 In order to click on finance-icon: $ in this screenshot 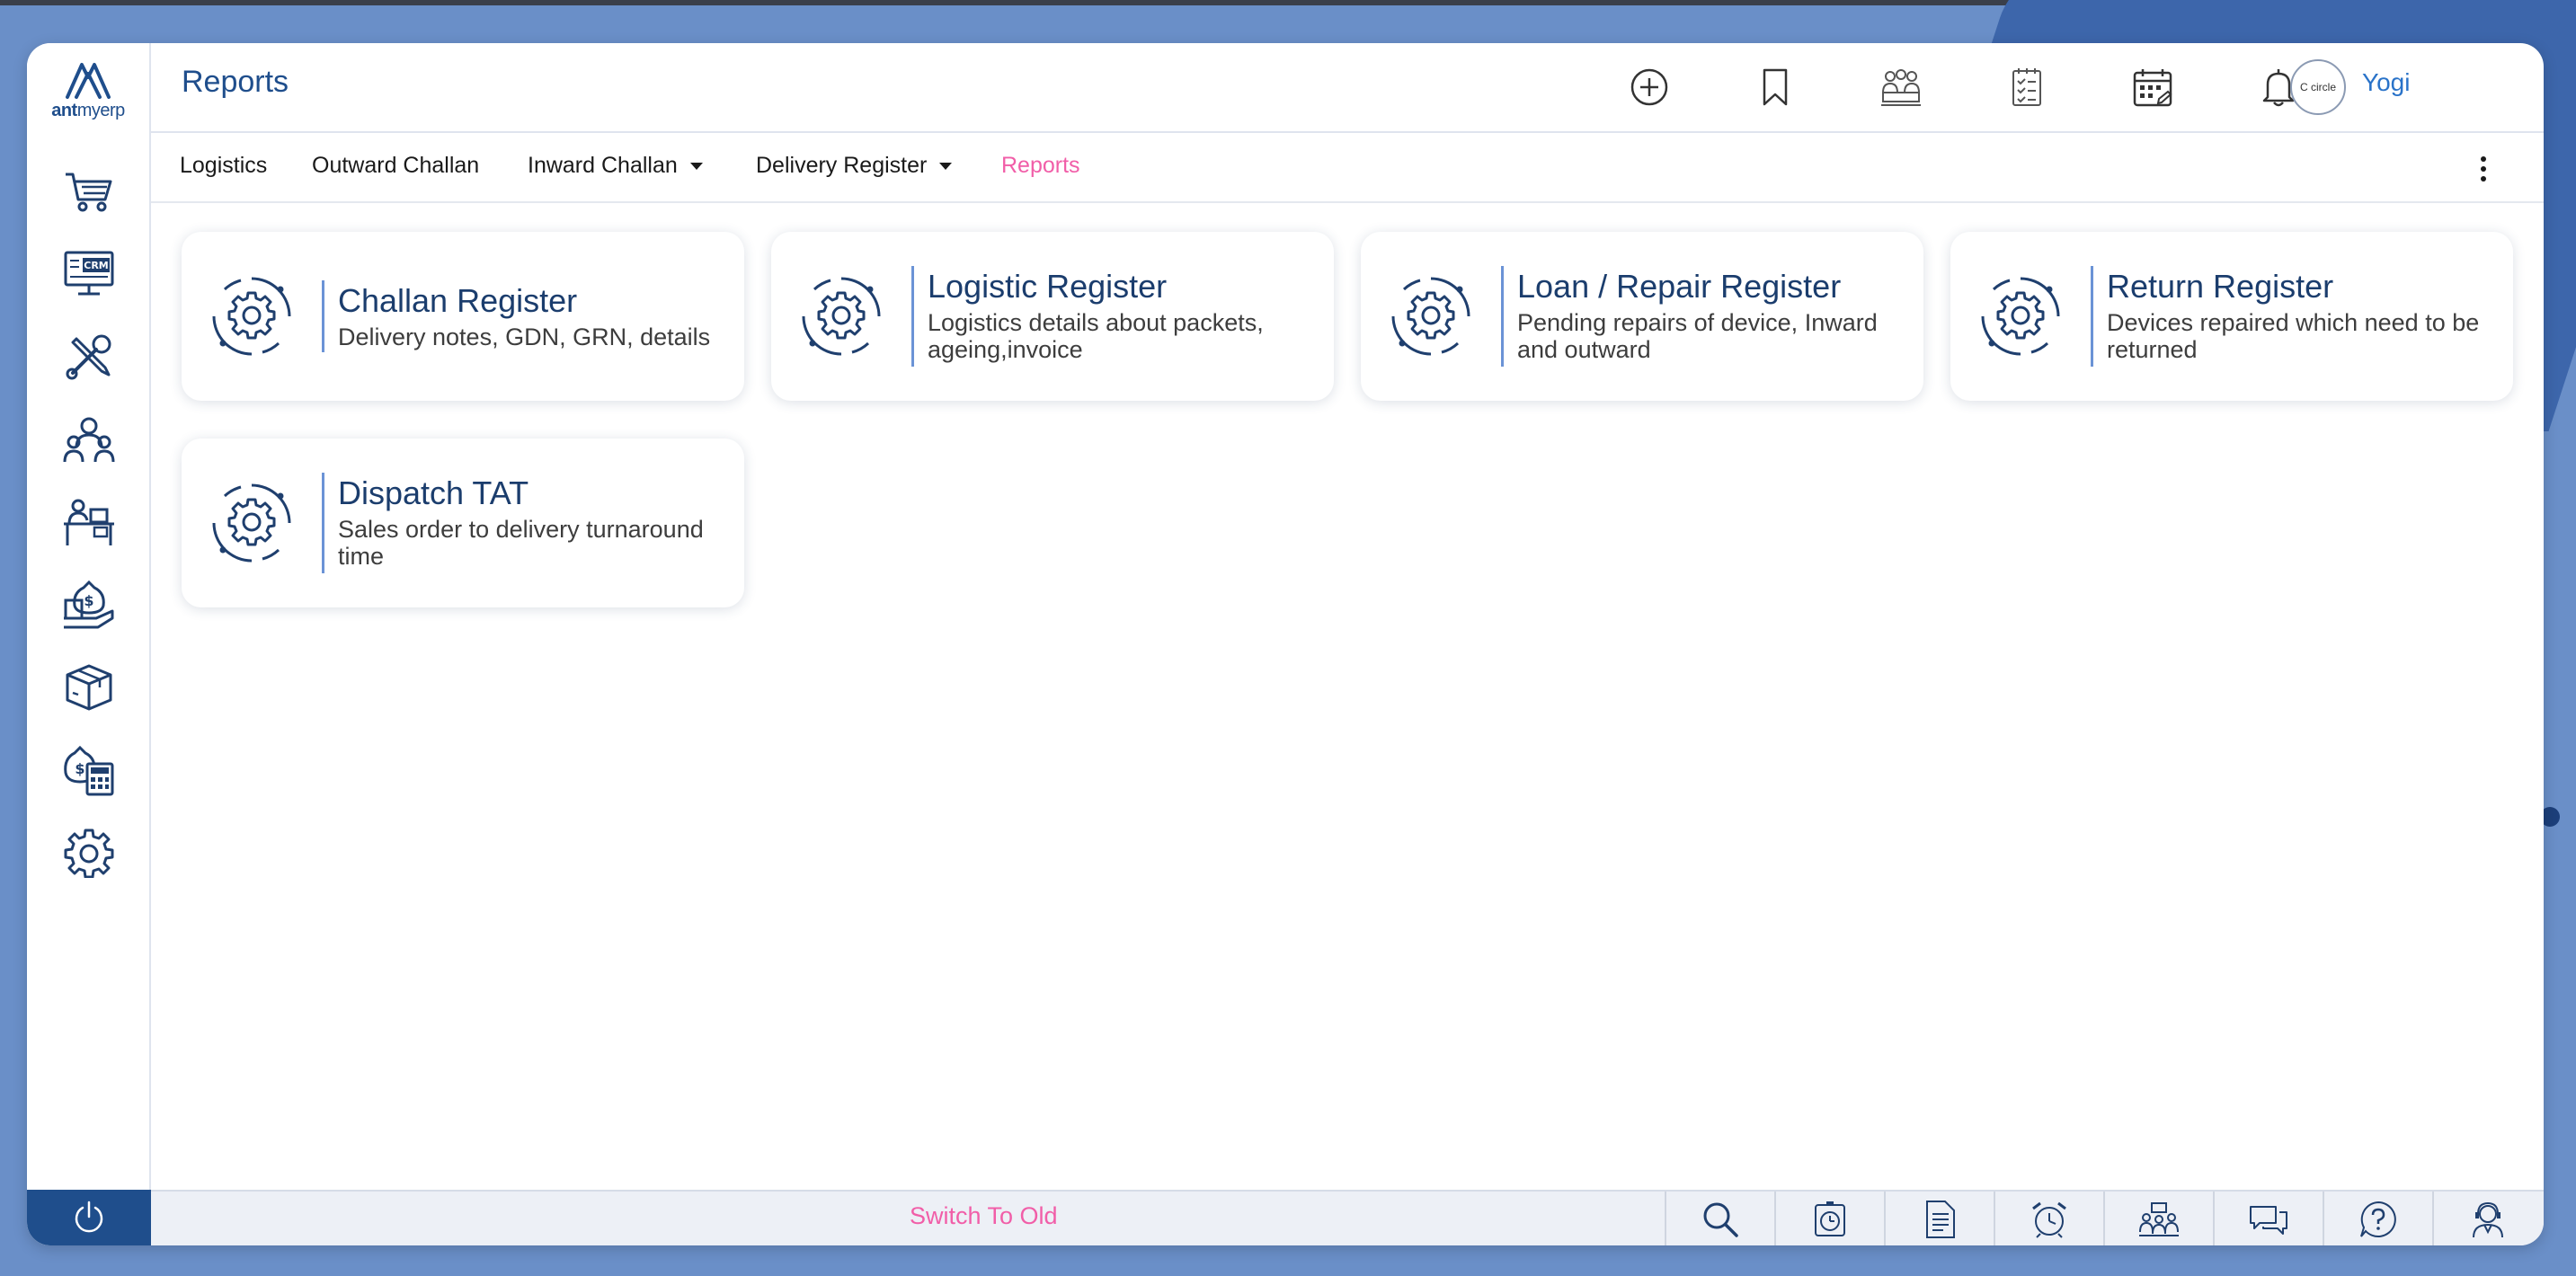, I will do `click(89, 604)`.